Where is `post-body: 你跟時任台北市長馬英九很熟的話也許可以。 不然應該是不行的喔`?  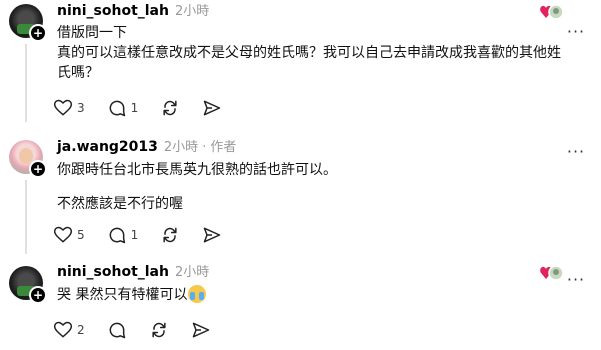 post-body: 你跟時任台北市長馬英九很熟的話也許可以。 不然應該是不行的喔 is located at coordinates (317, 187).